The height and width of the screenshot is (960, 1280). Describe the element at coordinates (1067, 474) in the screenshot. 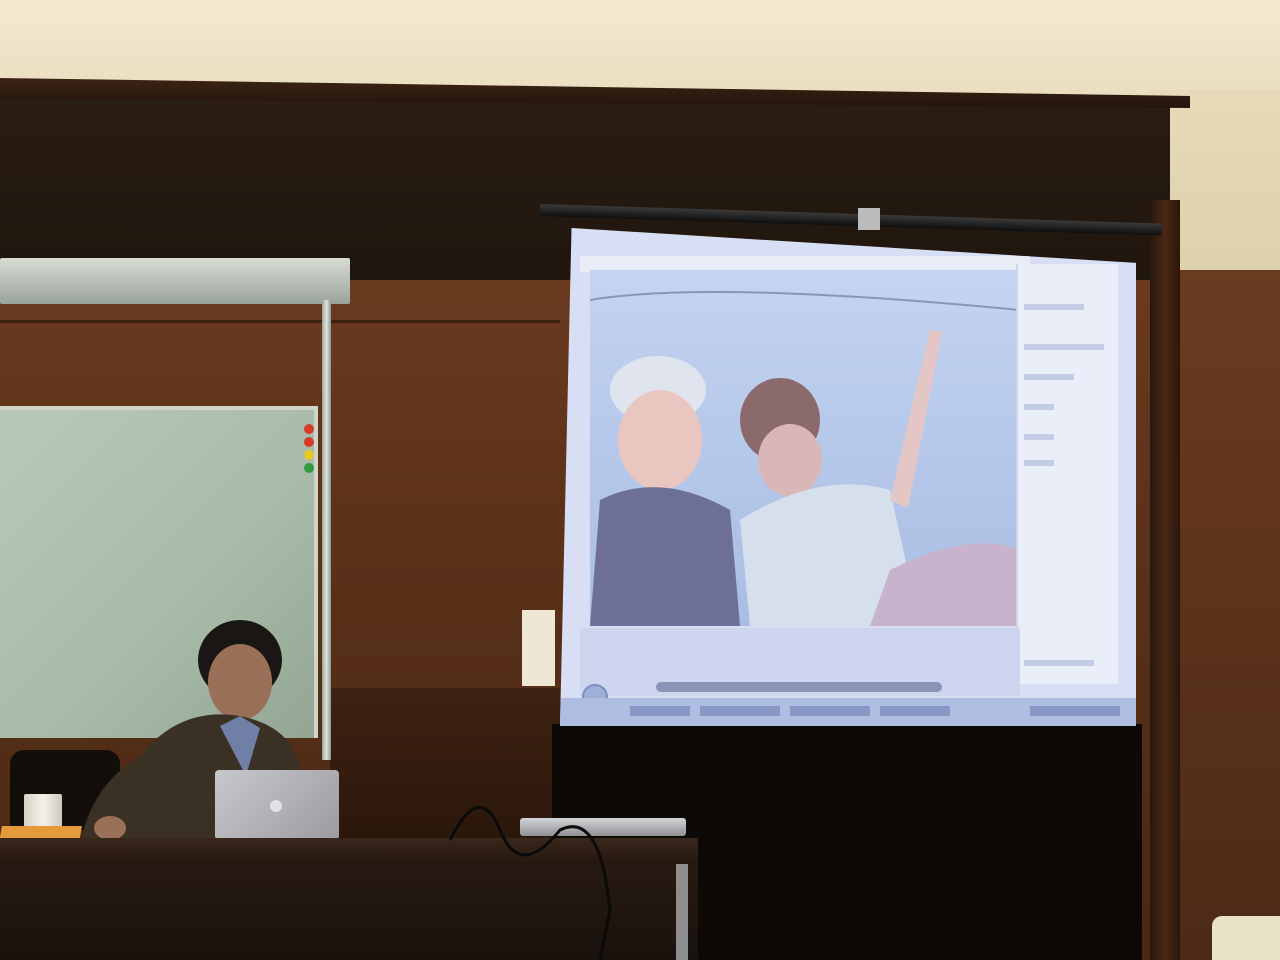

I see `side-panel` at that location.